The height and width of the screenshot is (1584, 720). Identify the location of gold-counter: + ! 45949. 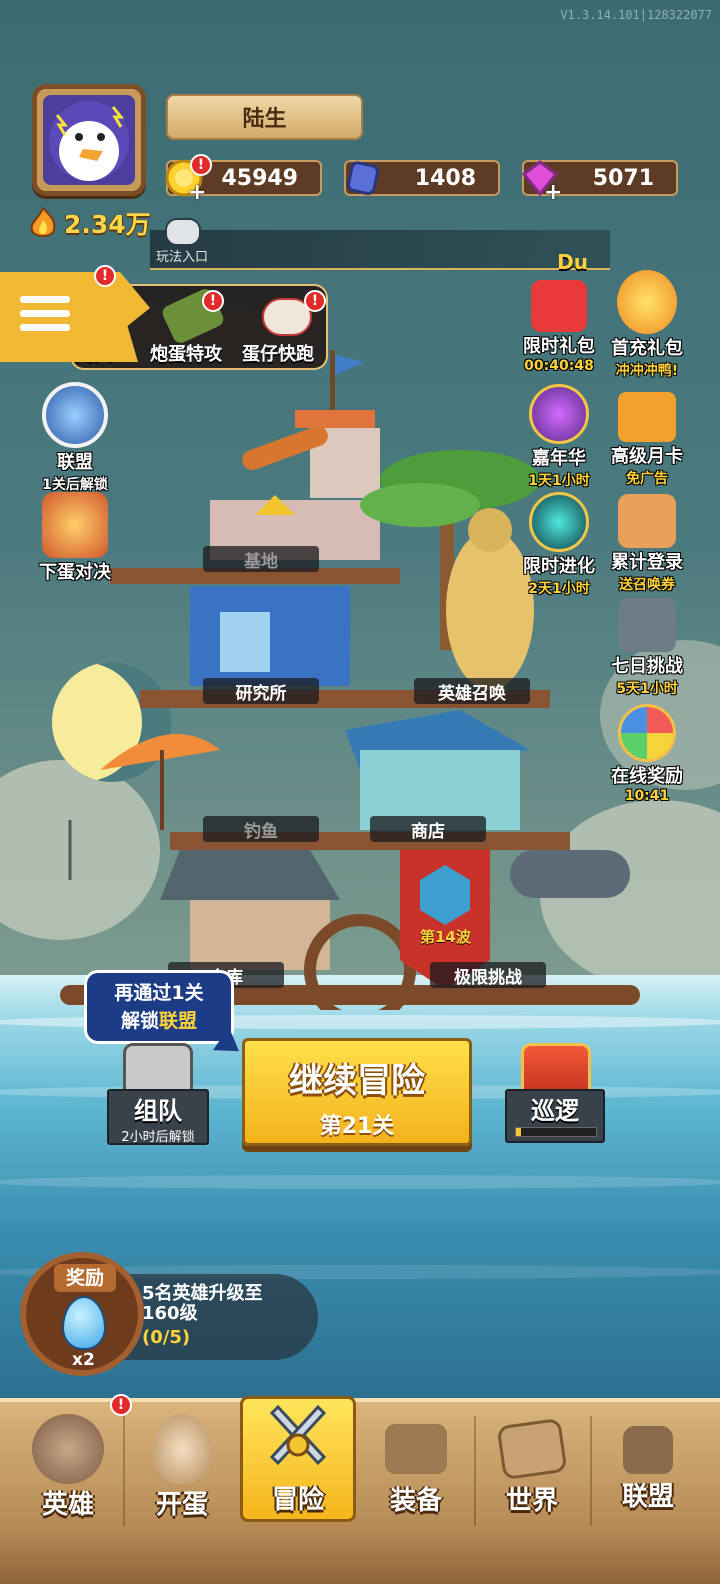
(243, 179).